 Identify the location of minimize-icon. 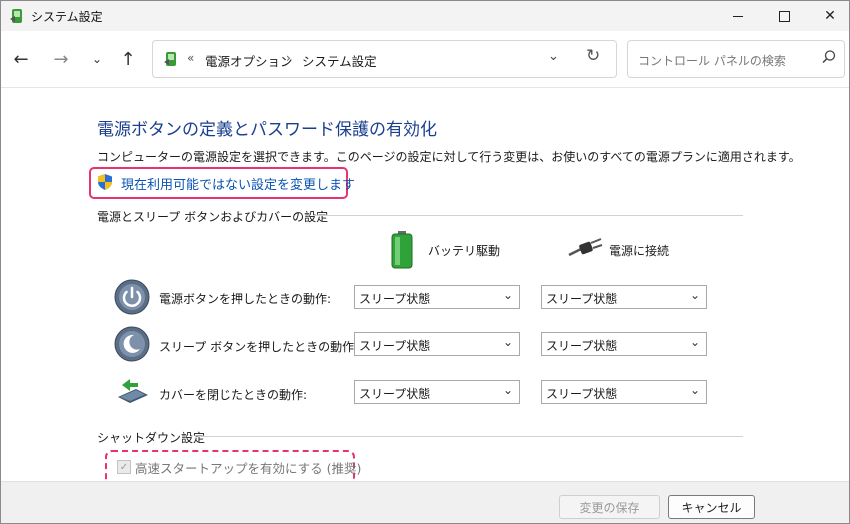
(738, 16).